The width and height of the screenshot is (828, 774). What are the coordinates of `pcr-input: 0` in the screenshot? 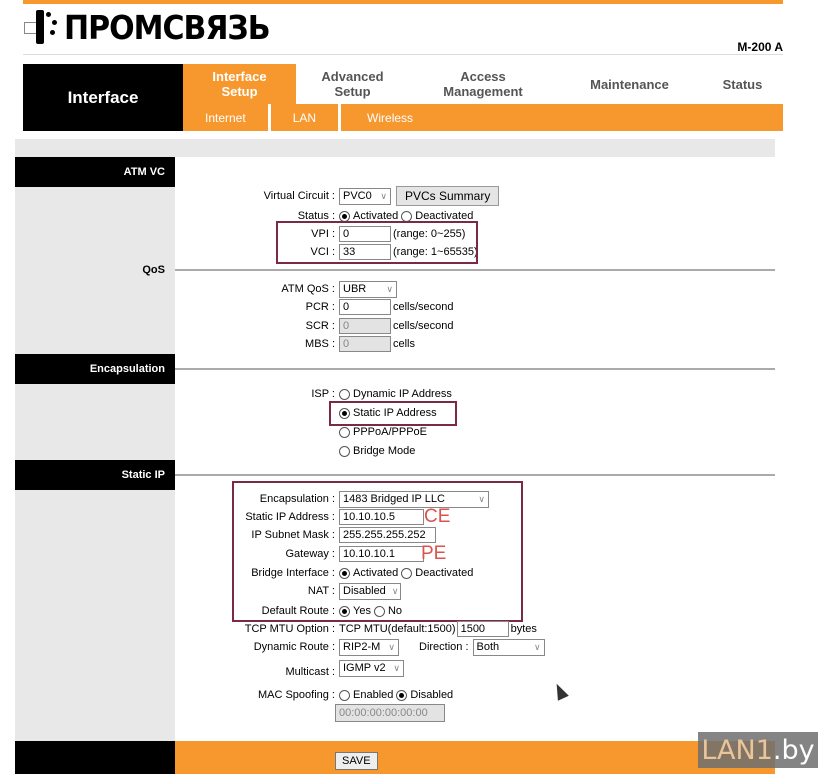 It's located at (365, 307).